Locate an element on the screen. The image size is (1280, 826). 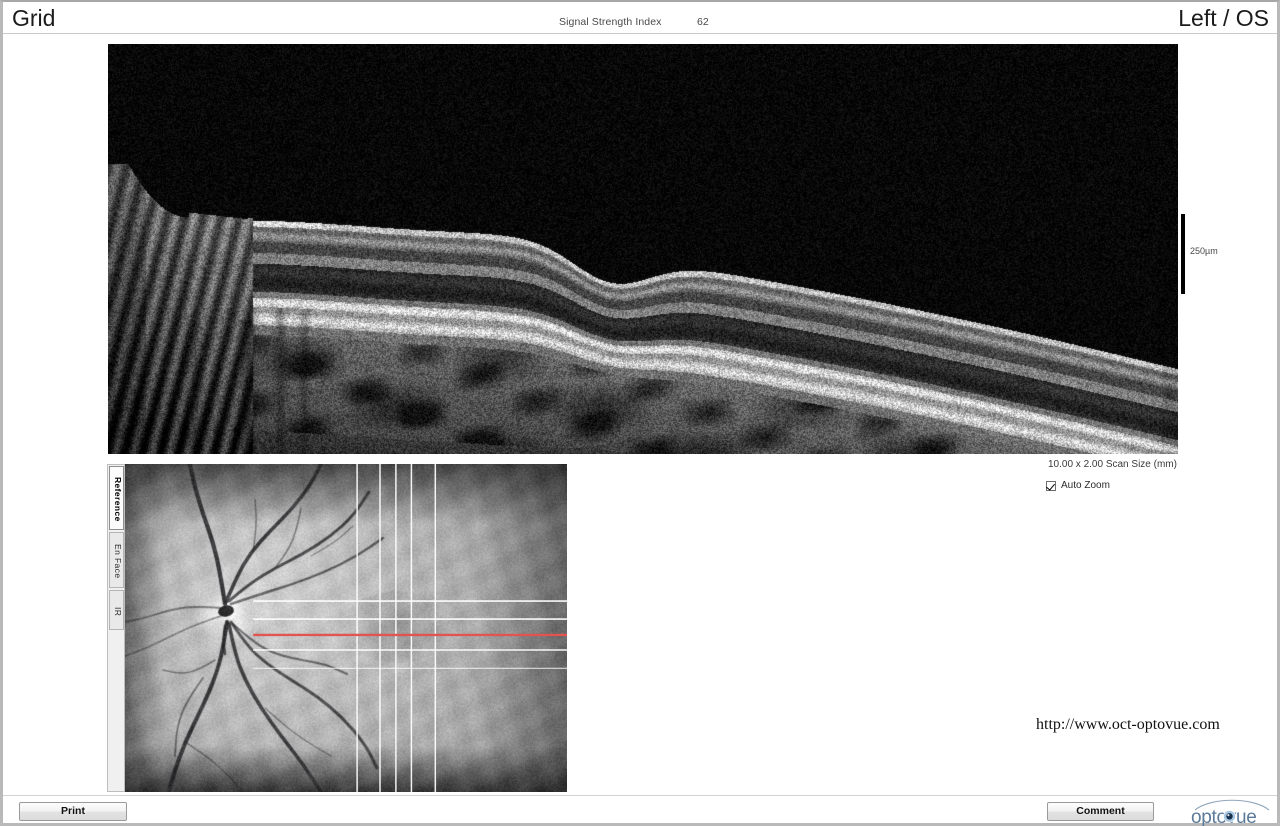
header-divider is located at coordinates (640, 33).